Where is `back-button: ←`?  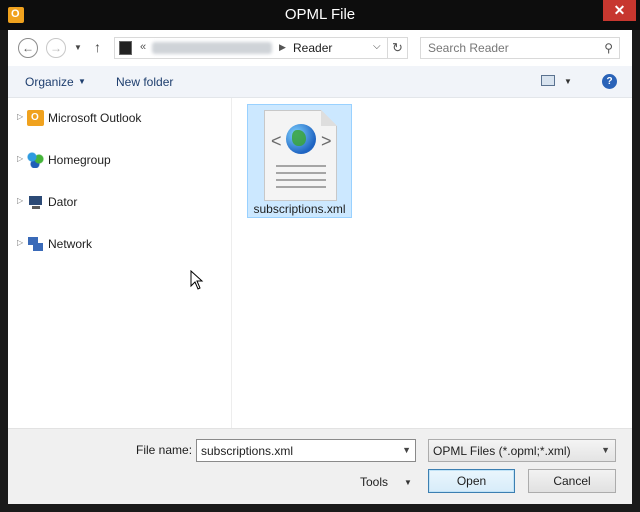 back-button: ← is located at coordinates (28, 48).